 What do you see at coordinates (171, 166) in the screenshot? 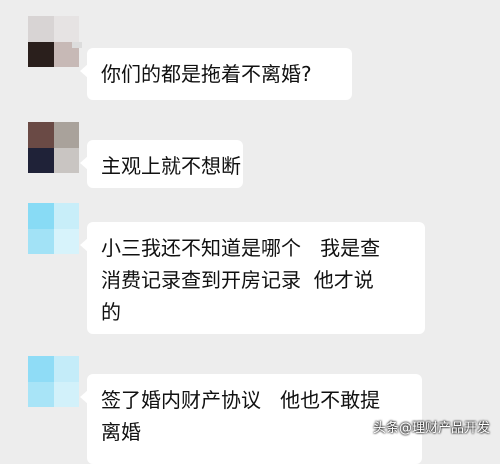
I see `message-text: 主观上就不想断` at bounding box center [171, 166].